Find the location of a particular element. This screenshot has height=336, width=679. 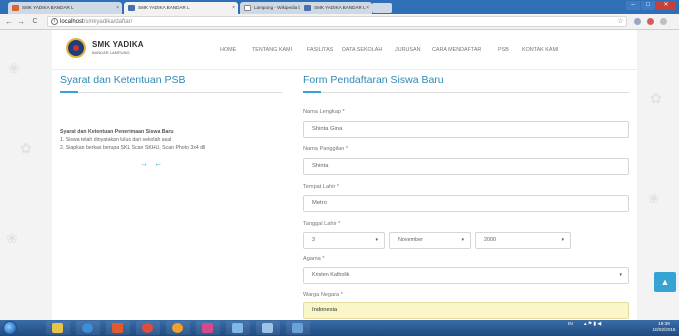

reload-button: C is located at coordinates (35, 21).